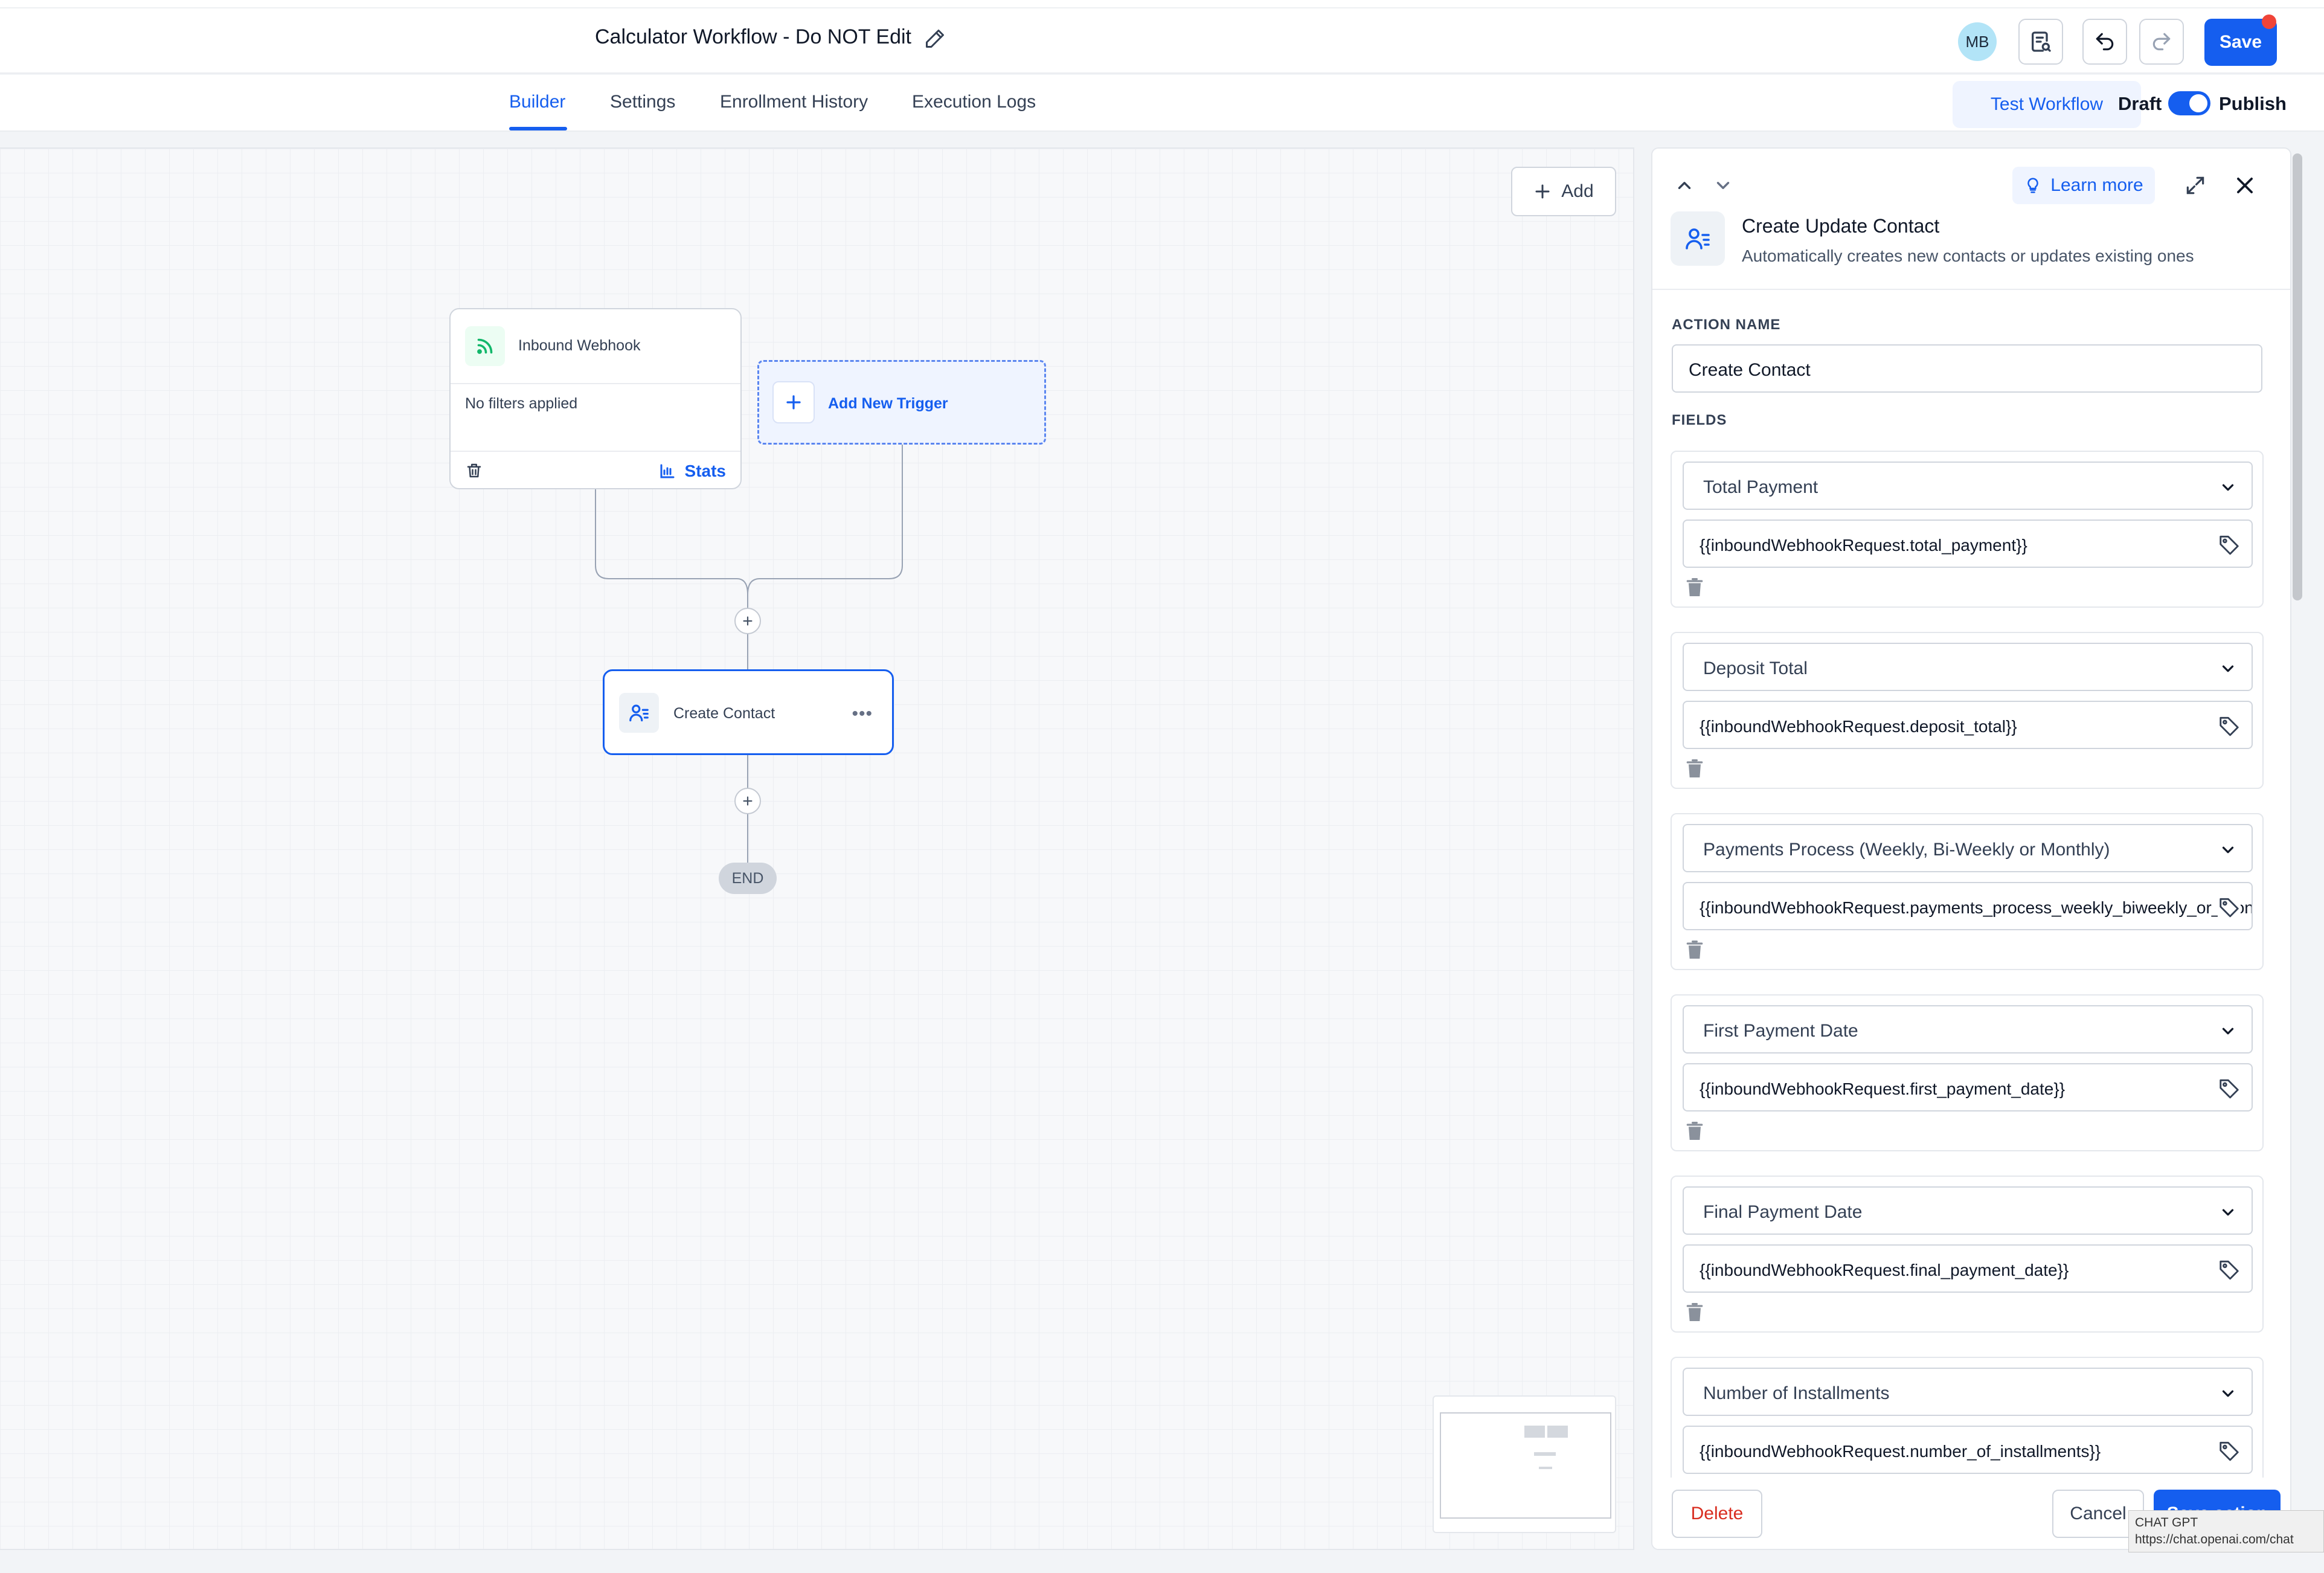 The height and width of the screenshot is (1573, 2324). What do you see at coordinates (2214, 1540) in the screenshot?
I see `tooltip-url: https://chat.openai.com/chat` at bounding box center [2214, 1540].